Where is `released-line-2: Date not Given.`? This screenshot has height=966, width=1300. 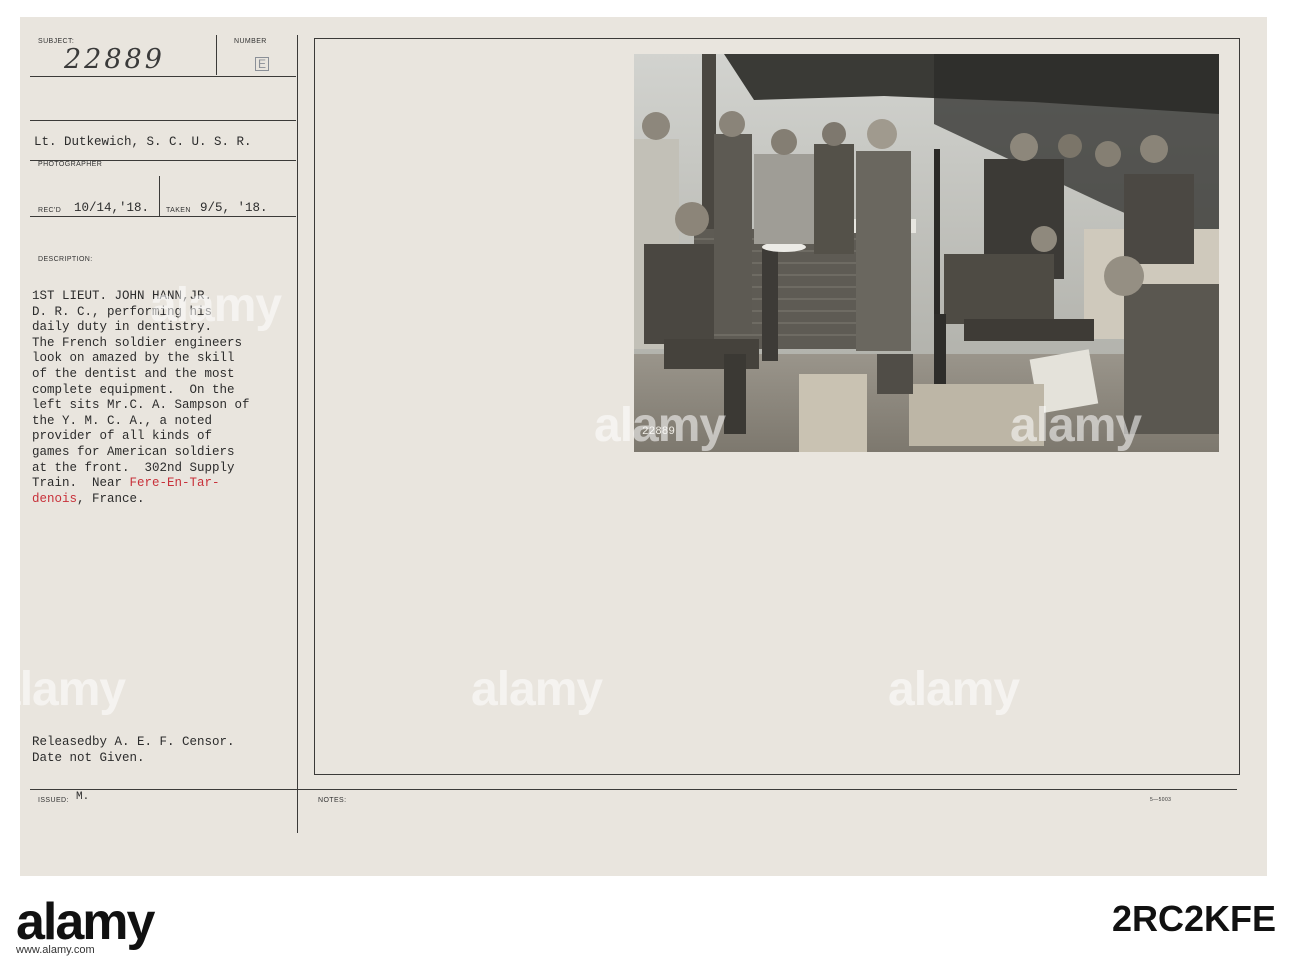
released-line-2: Date not Given. is located at coordinates (88, 758).